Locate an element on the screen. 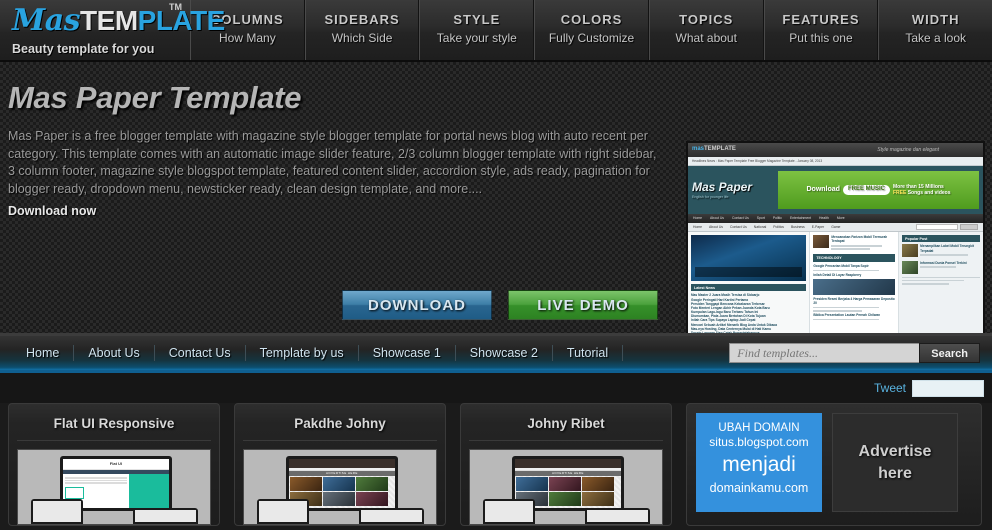 This screenshot has height=530, width=992. logo-wordmark: MasTEMPLATE is located at coordinates (118, 20).